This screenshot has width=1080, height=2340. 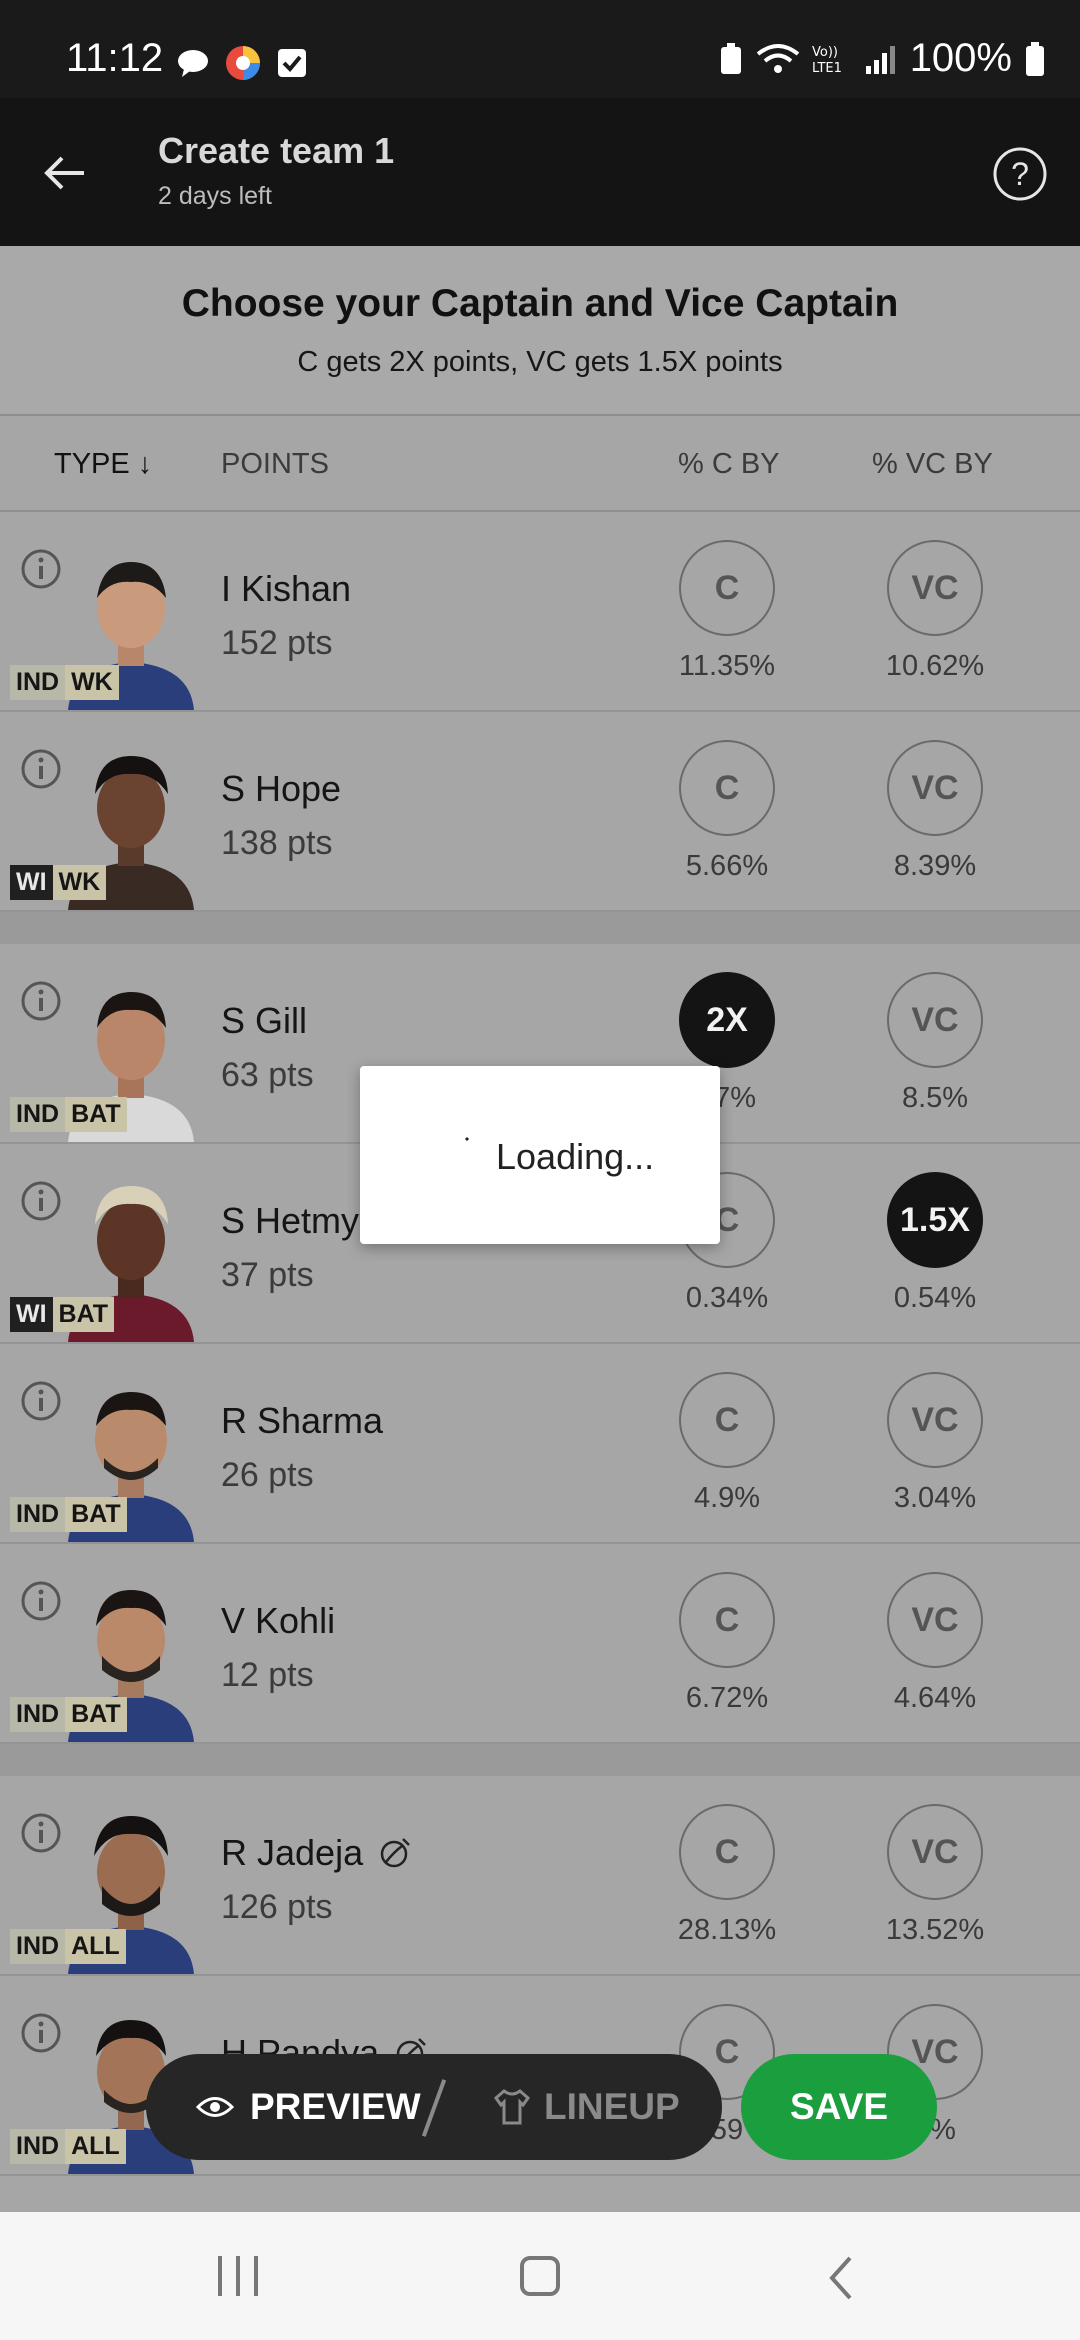 I want to click on player-name: S Gill, so click(x=264, y=1021).